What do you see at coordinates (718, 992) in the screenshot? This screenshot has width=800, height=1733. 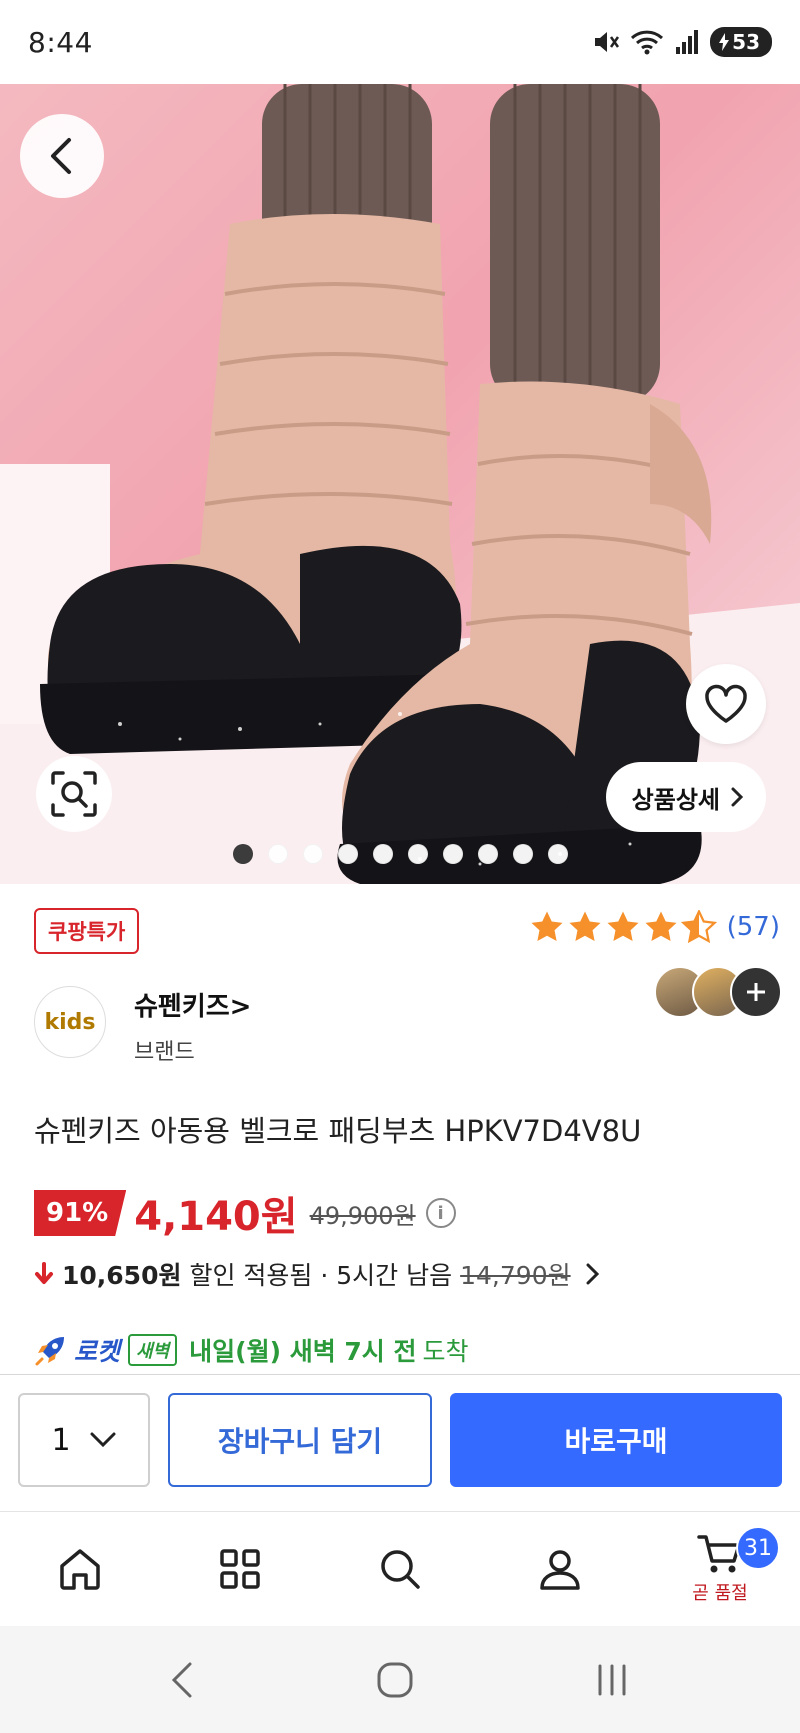 I see `review-photo-thumbnails` at bounding box center [718, 992].